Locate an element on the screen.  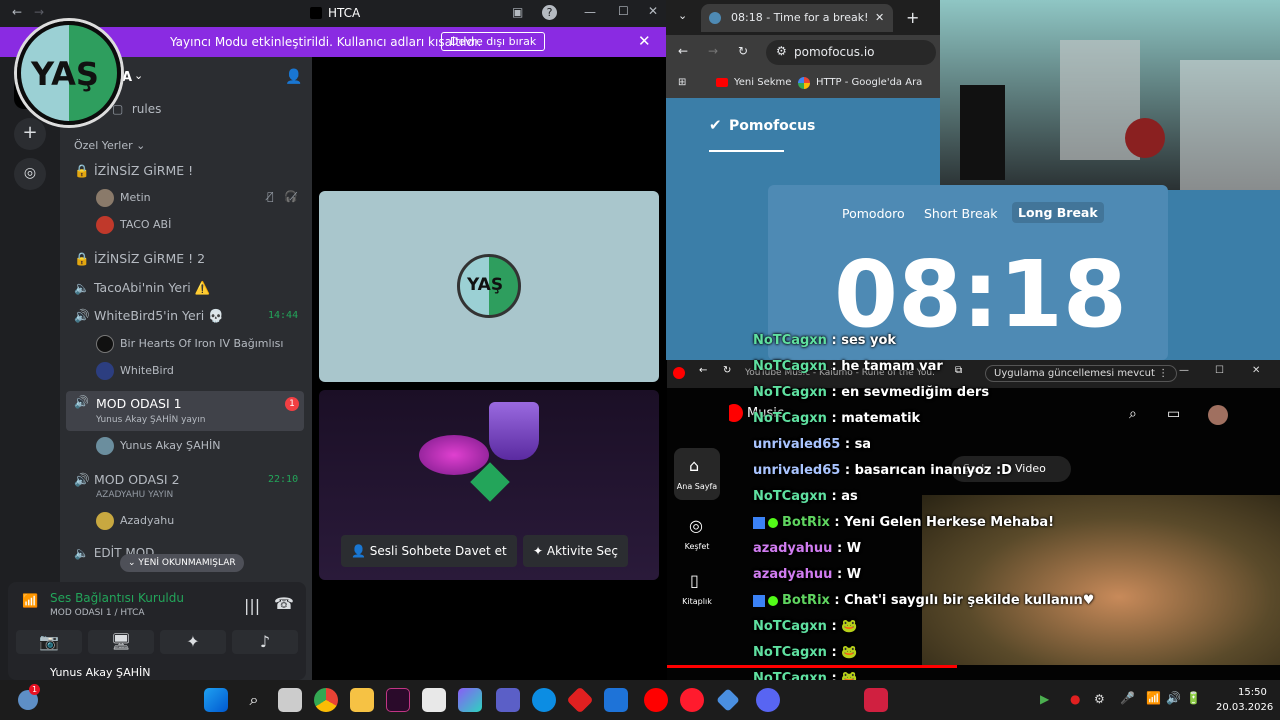
nav-explore: ◎ Keşfet is located at coordinates (697, 534).